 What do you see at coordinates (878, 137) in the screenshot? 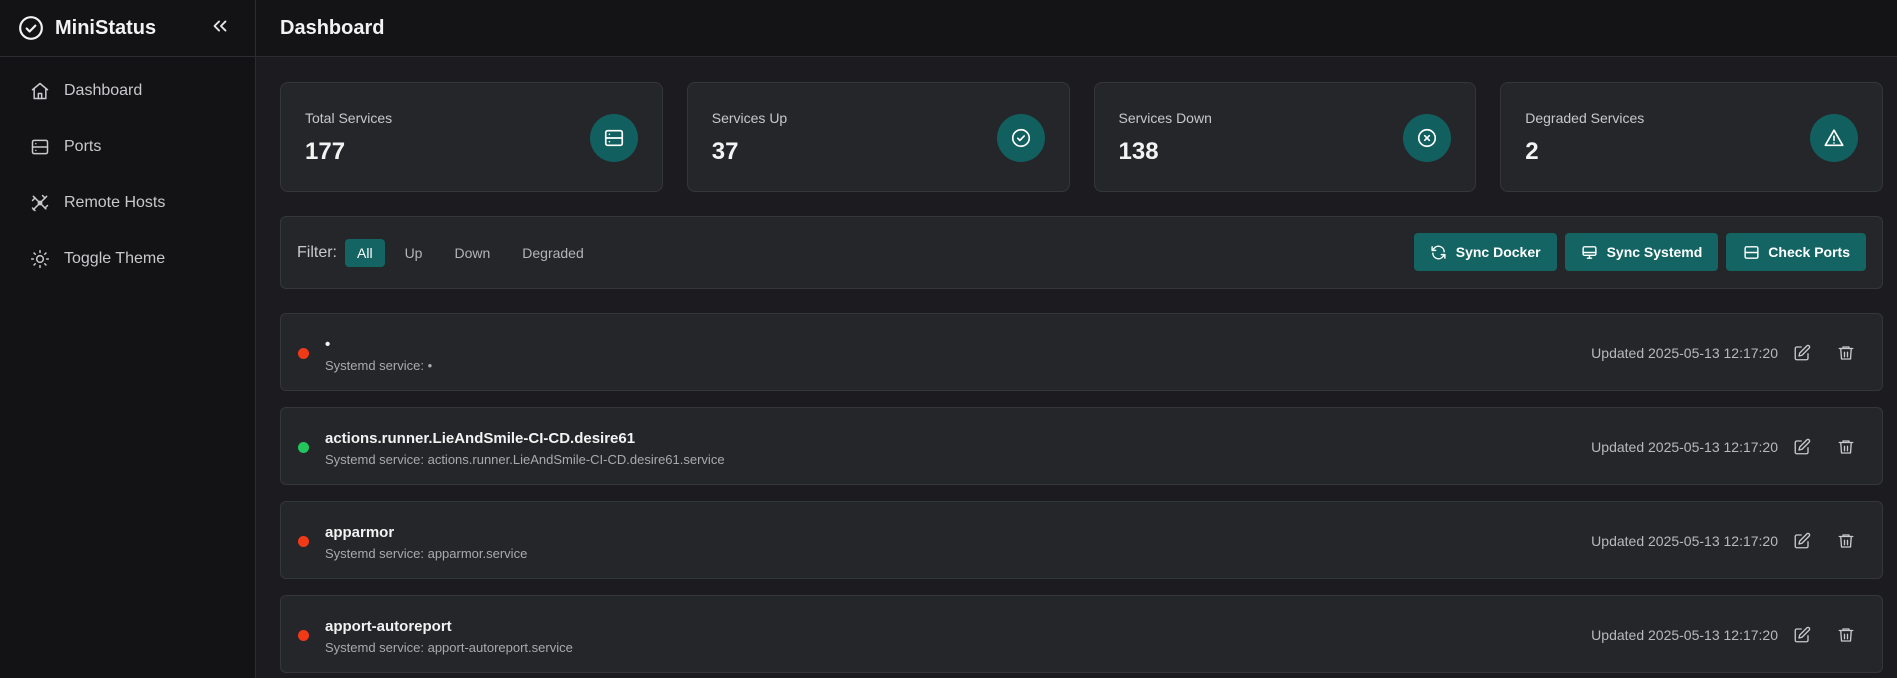
I see `stat-card-services-up: Services Up 37` at bounding box center [878, 137].